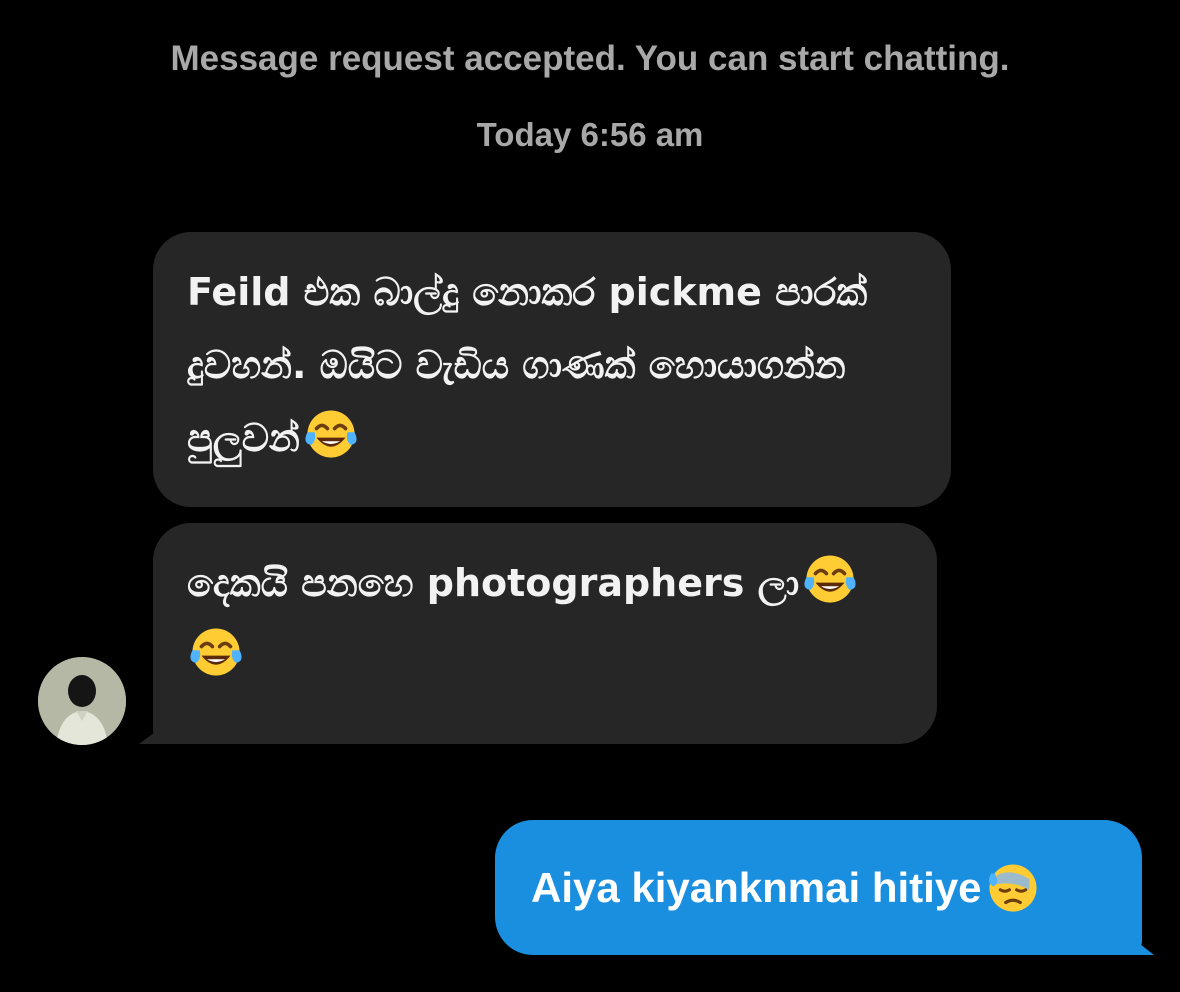 This screenshot has height=992, width=1180. I want to click on outgoing-message-bubble: Aiya kiyanknmai hitiye, so click(818, 887).